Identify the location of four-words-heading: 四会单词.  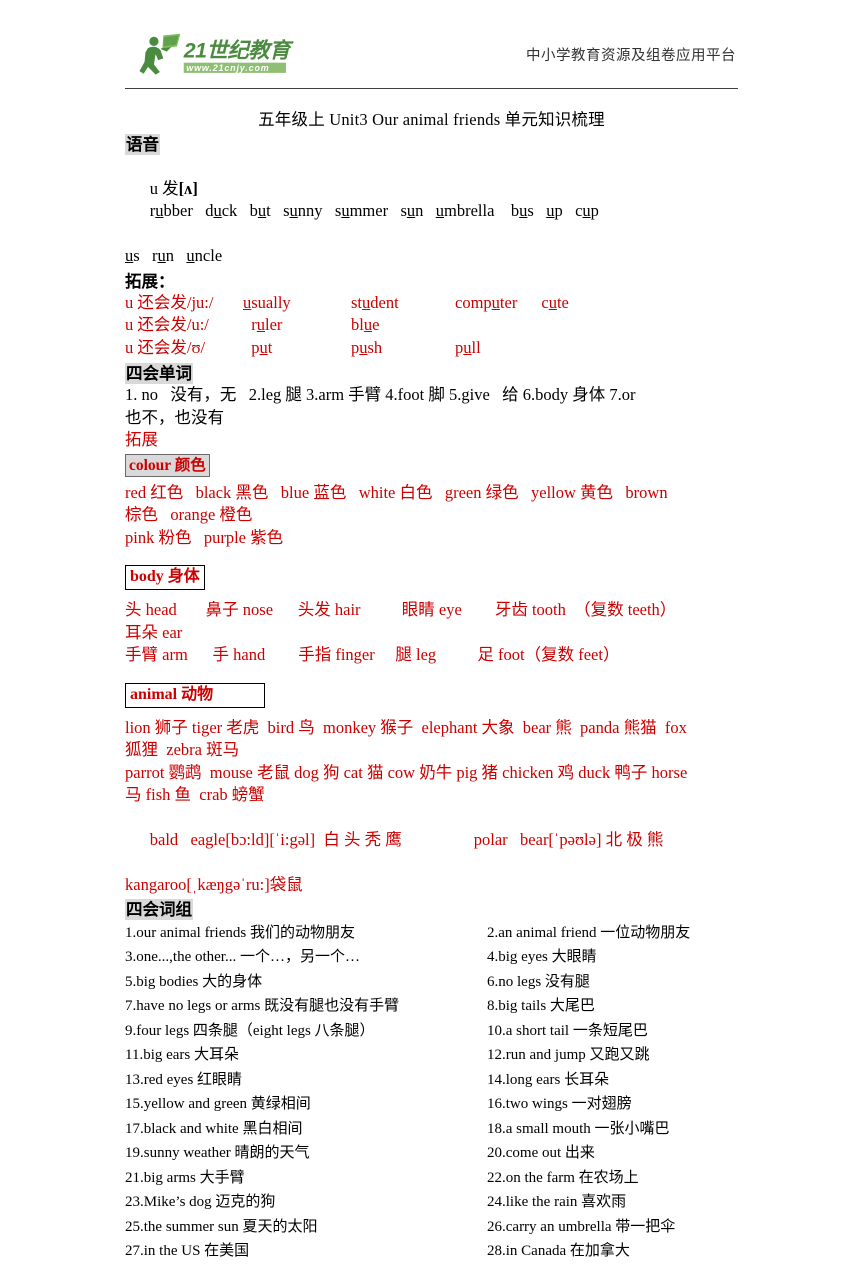
(159, 373).